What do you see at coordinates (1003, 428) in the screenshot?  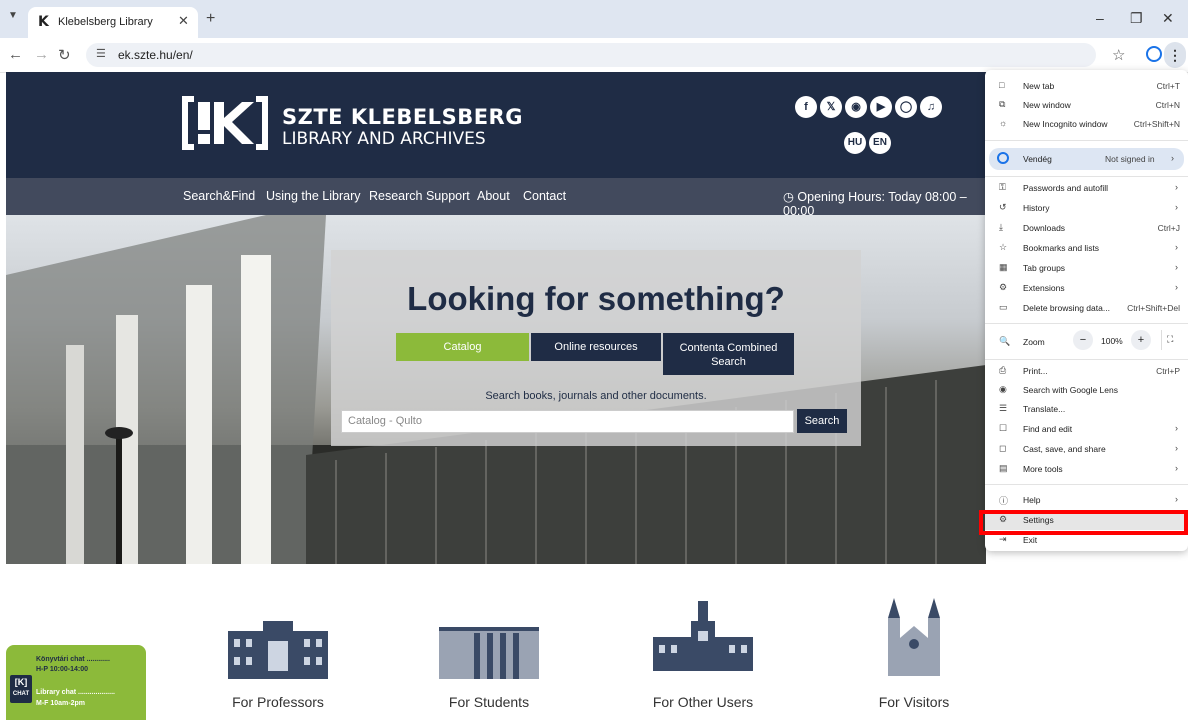 I see `find-icon: ☐` at bounding box center [1003, 428].